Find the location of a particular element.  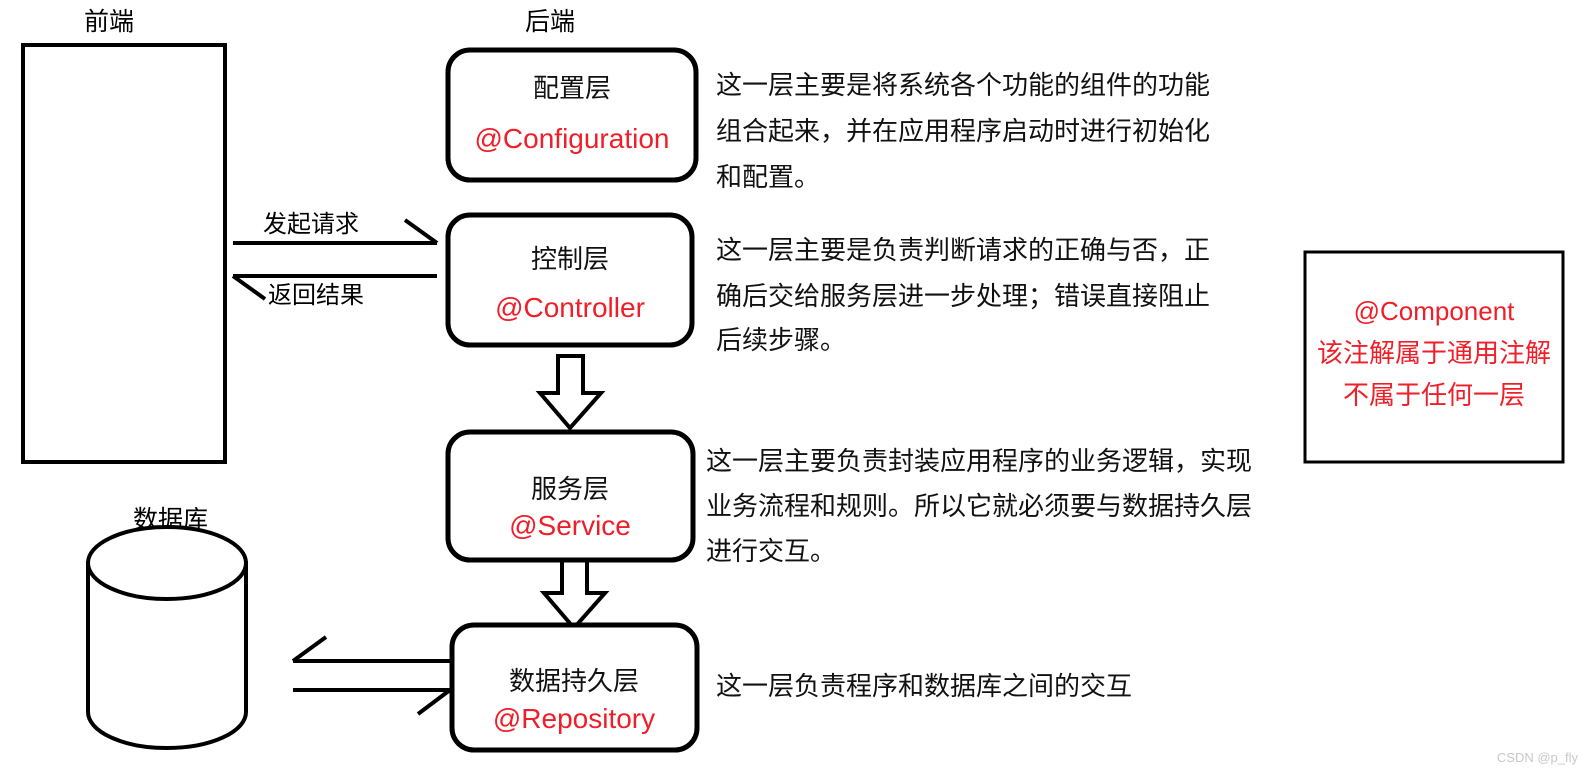

component-note-box: @Component 该注解属于通用注解 不属于任何一层 is located at coordinates (1434, 357).